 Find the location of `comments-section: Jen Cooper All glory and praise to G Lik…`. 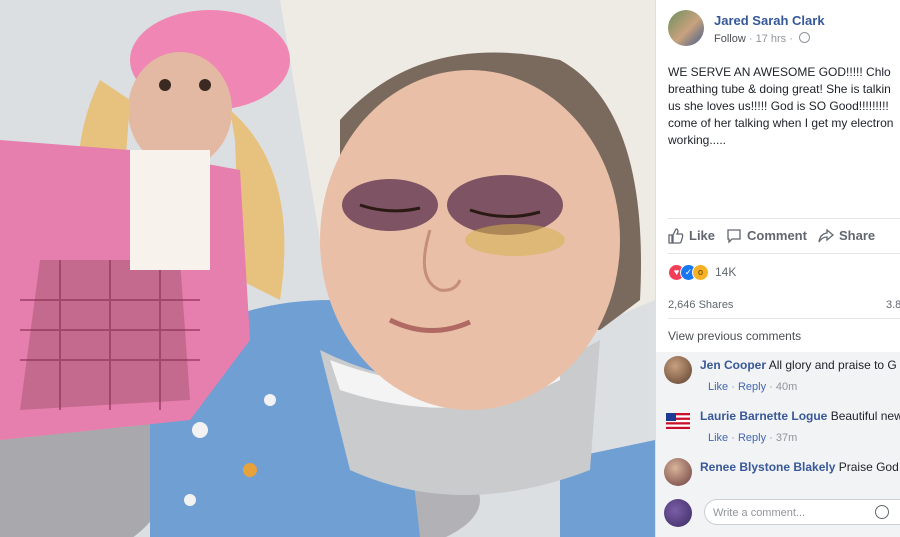

comments-section: Jen Cooper All glory and praise to G Lik… is located at coordinates (778, 444).